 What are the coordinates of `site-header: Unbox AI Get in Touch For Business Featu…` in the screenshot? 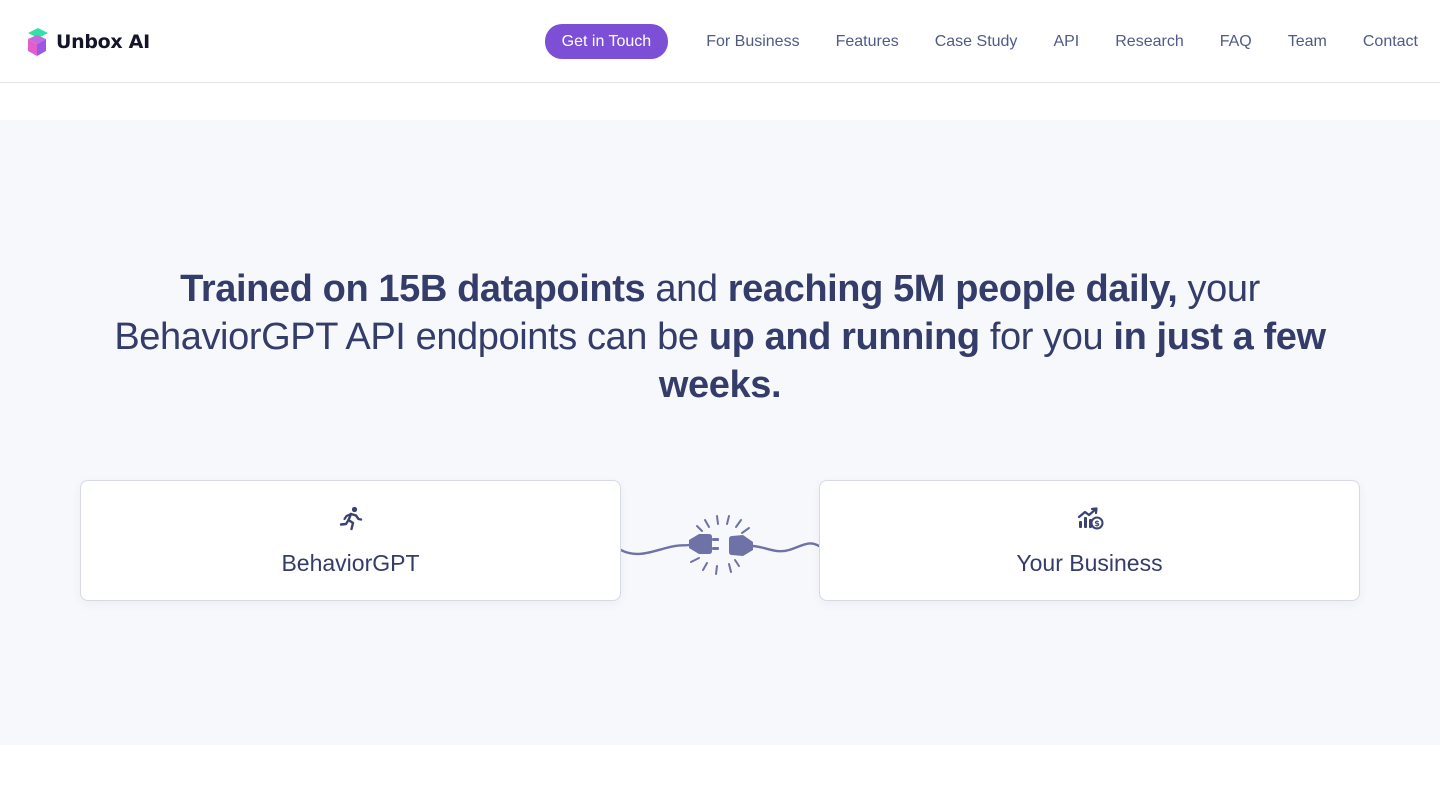 It's located at (720, 41).